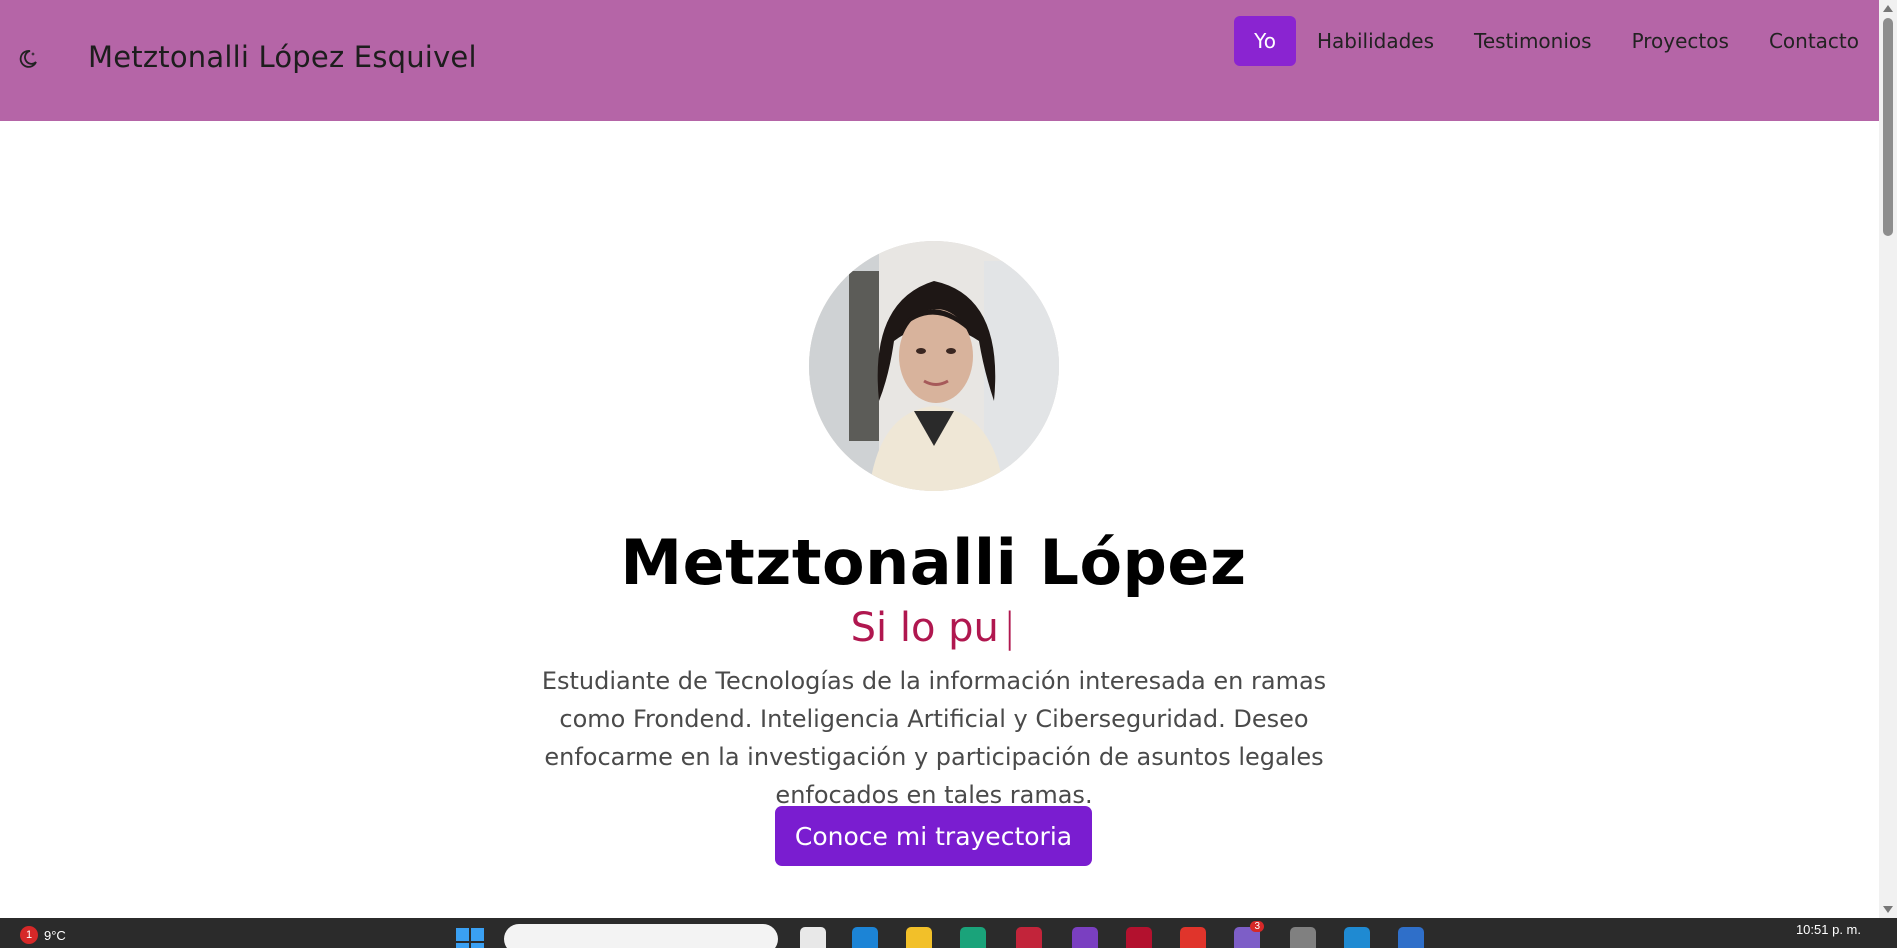 Image resolution: width=1897 pixels, height=948 pixels. I want to click on weather-temp: 9°C, so click(55, 935).